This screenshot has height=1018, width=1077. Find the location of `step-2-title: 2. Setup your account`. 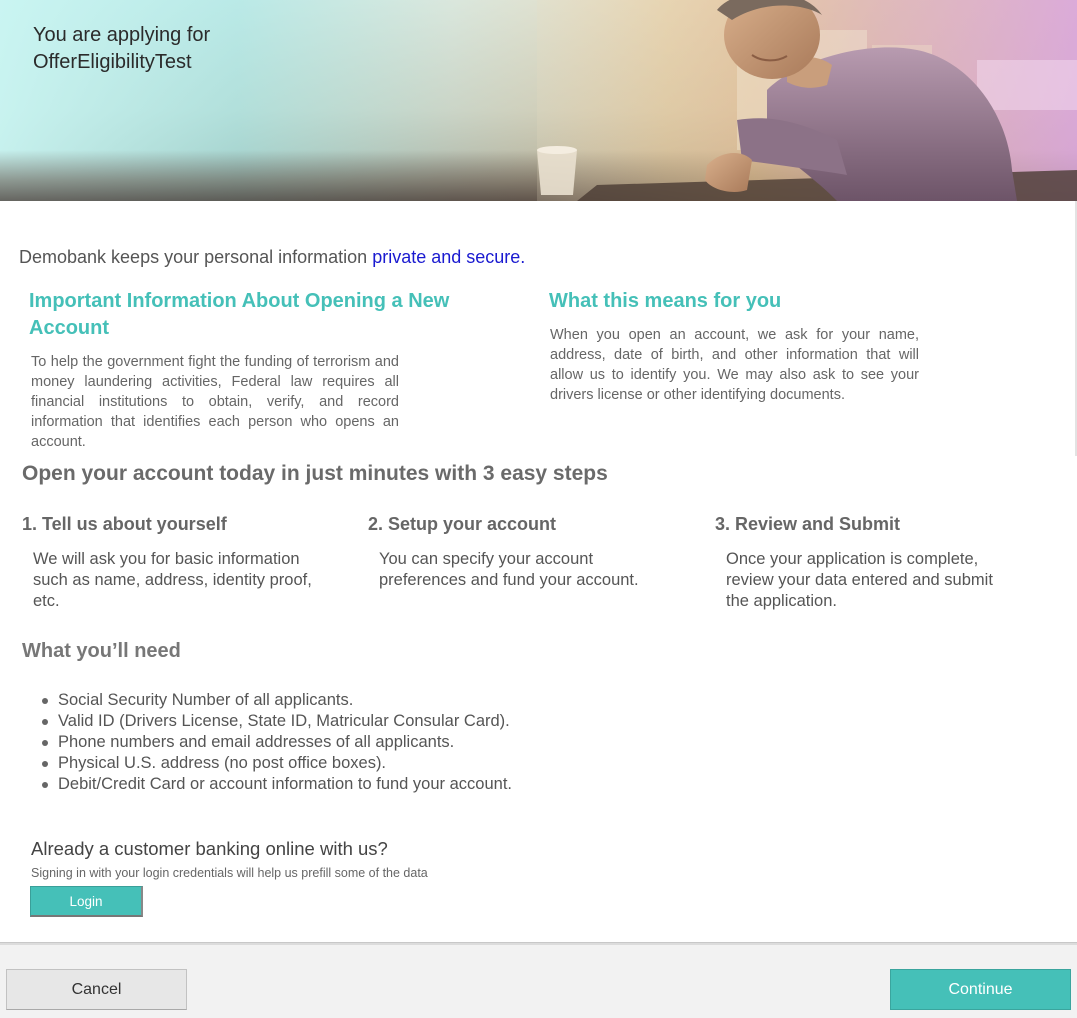

step-2-title: 2. Setup your account is located at coordinates (462, 524).